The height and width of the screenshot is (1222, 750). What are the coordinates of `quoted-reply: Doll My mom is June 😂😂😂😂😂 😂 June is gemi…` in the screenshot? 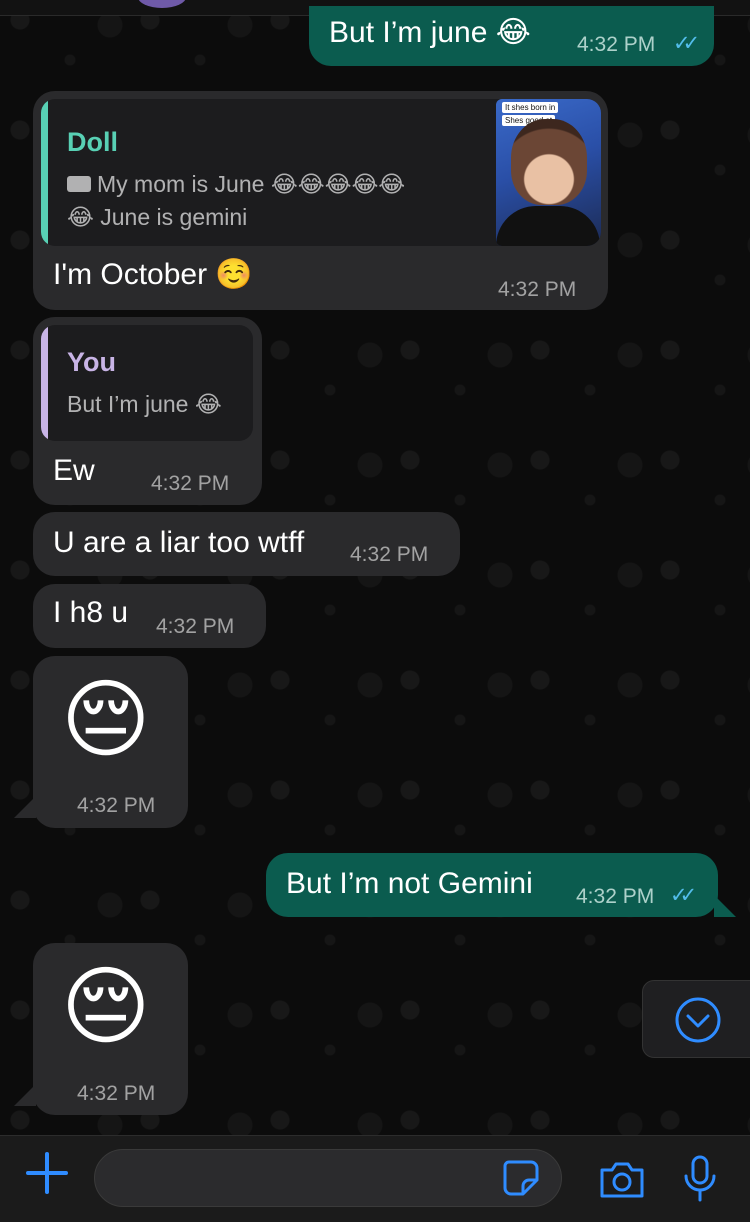 It's located at (321, 172).